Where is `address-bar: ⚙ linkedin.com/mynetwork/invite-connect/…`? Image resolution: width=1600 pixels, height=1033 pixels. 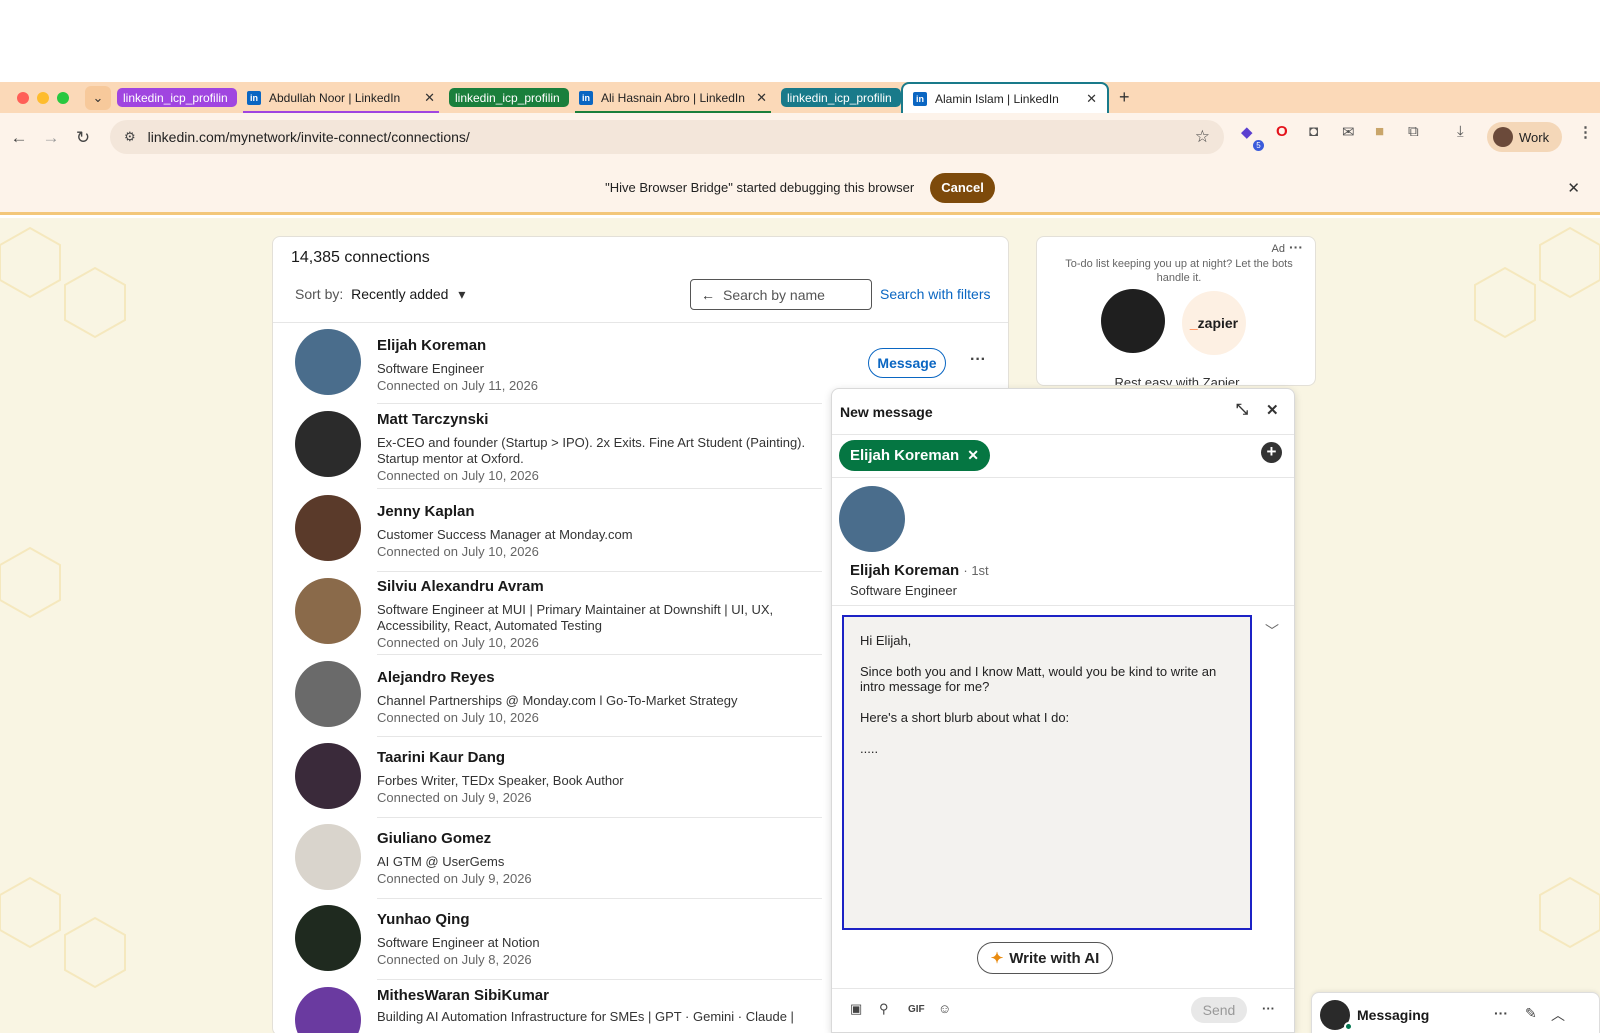
address-bar: ⚙ linkedin.com/mynetwork/invite-connect/… is located at coordinates (667, 137).